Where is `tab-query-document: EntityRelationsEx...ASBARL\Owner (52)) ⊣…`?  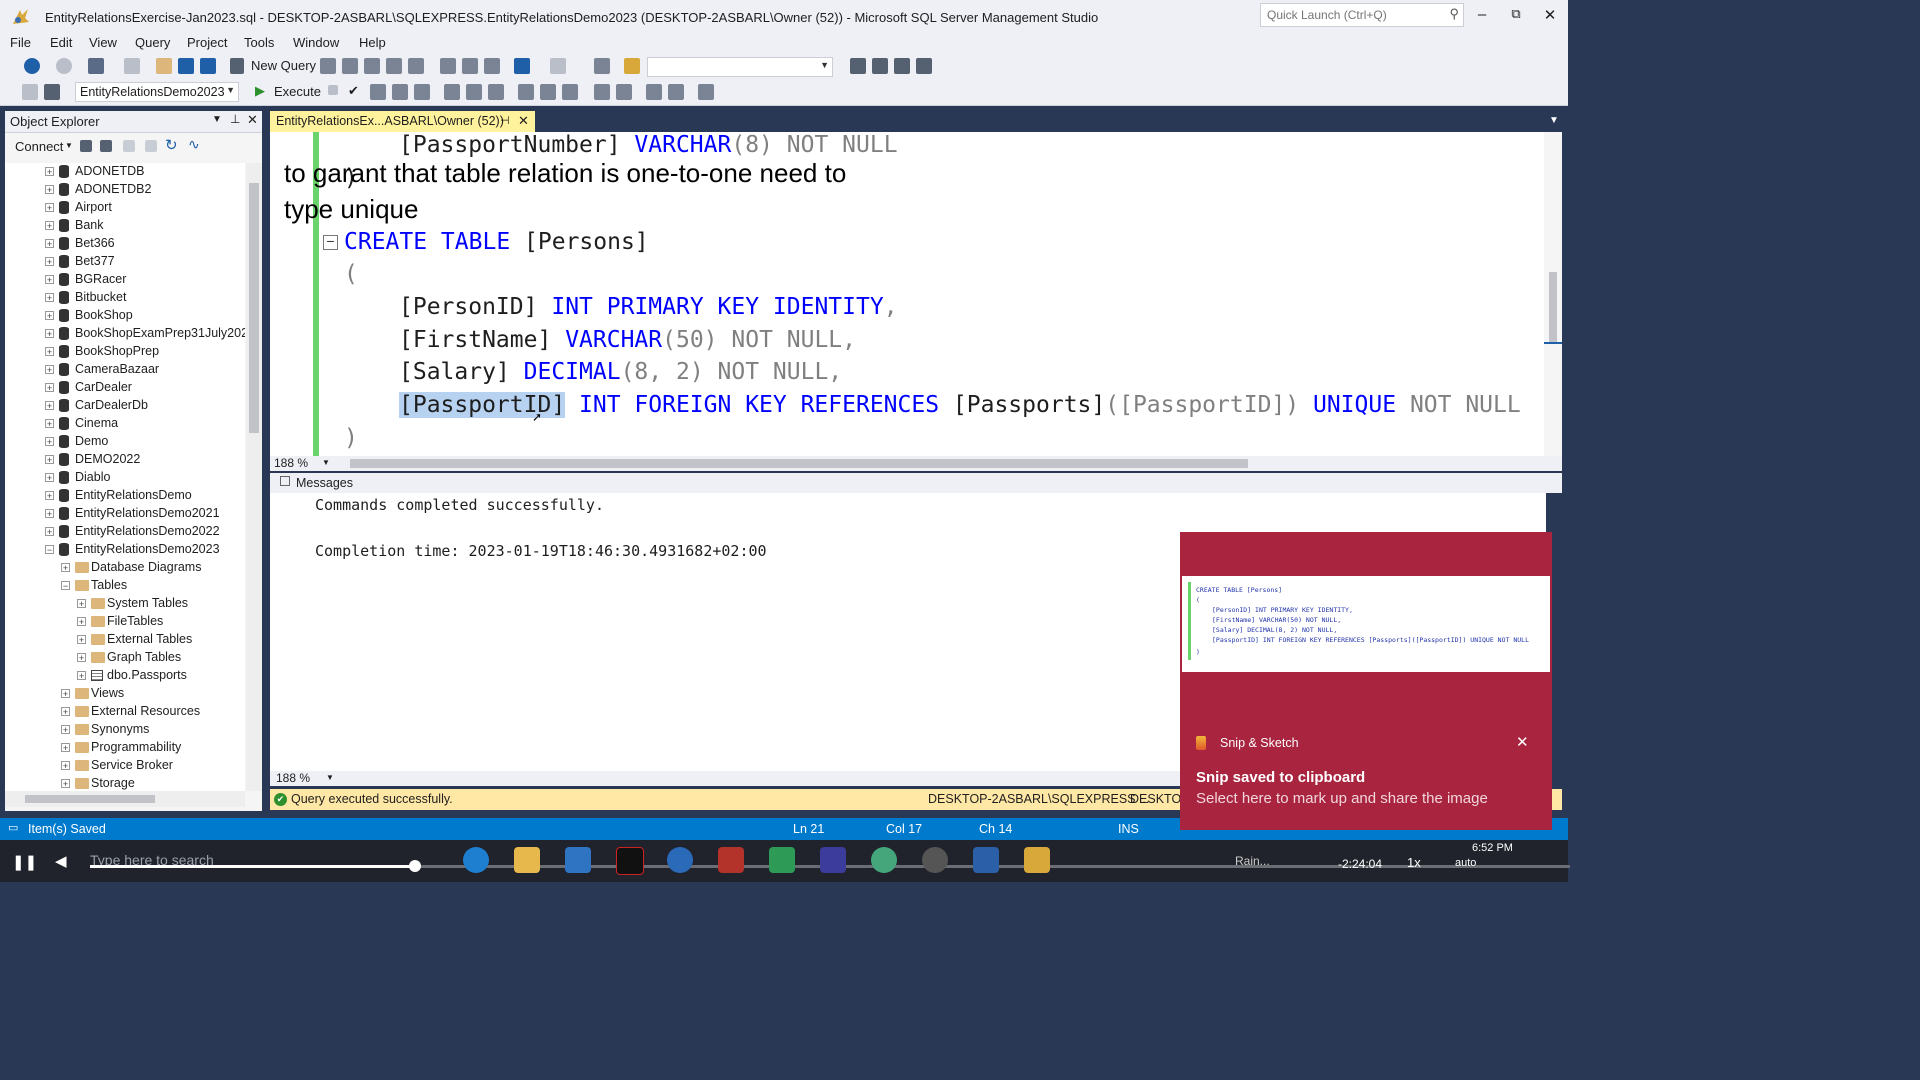 tab-query-document: EntityRelationsEx...ASBARL\Owner (52)) ⊣… is located at coordinates (402, 121).